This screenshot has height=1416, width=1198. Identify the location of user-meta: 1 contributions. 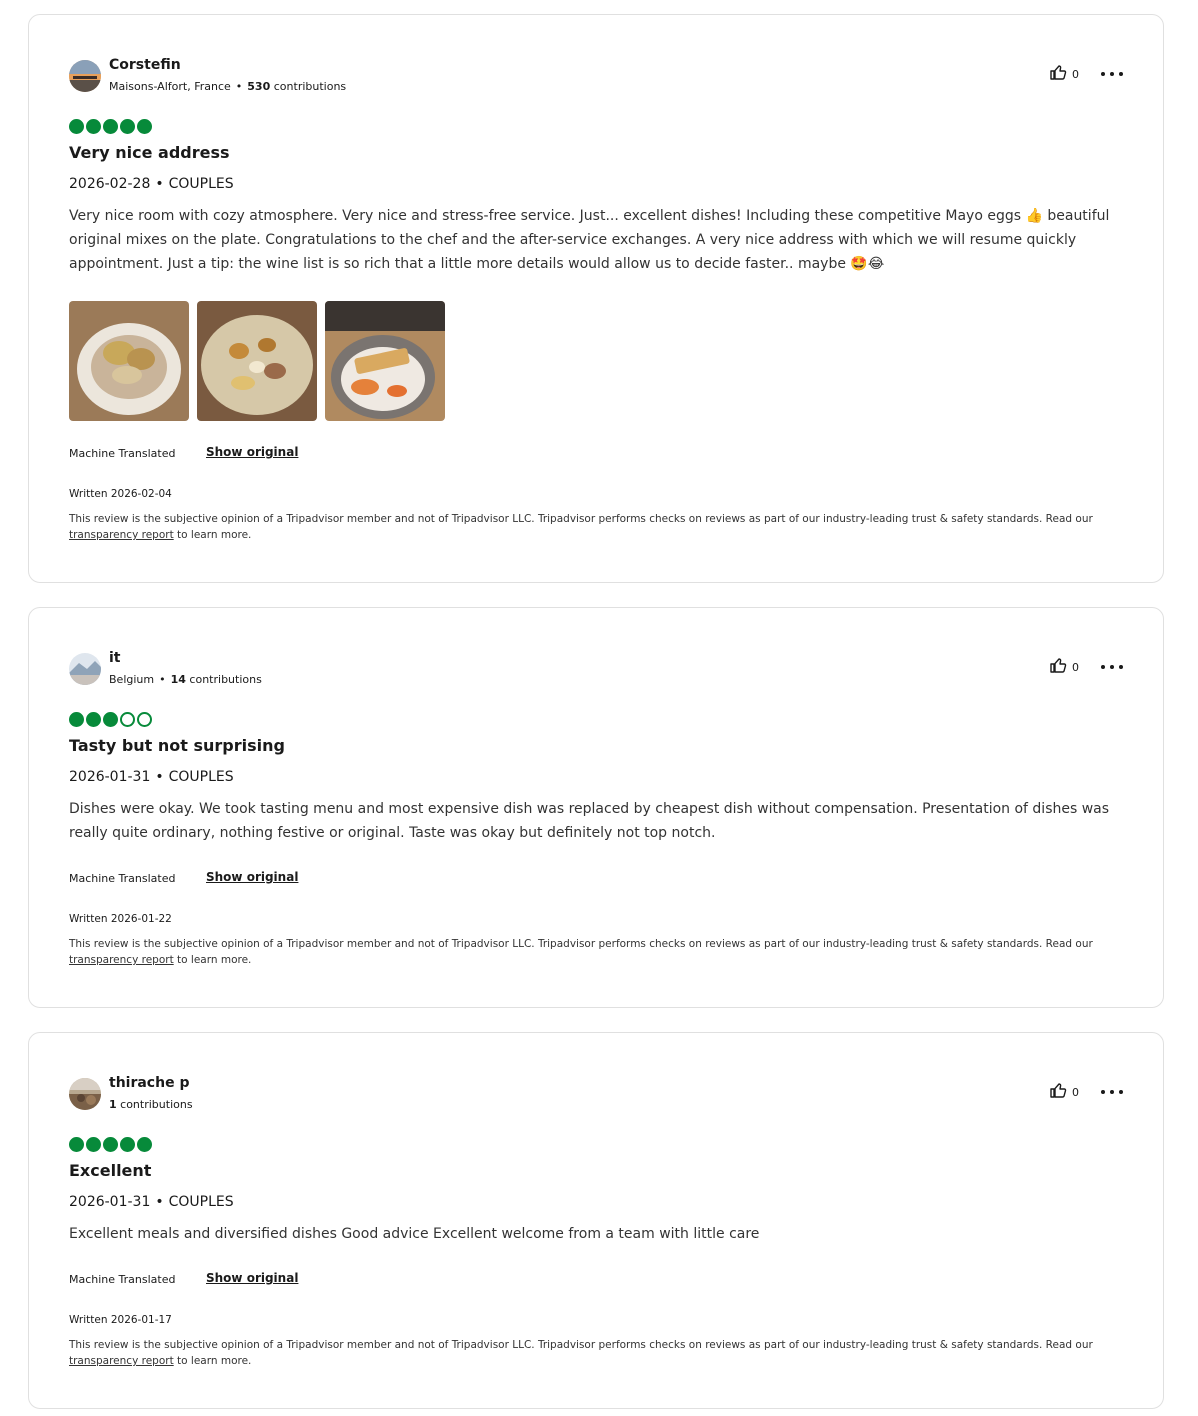
(151, 1104).